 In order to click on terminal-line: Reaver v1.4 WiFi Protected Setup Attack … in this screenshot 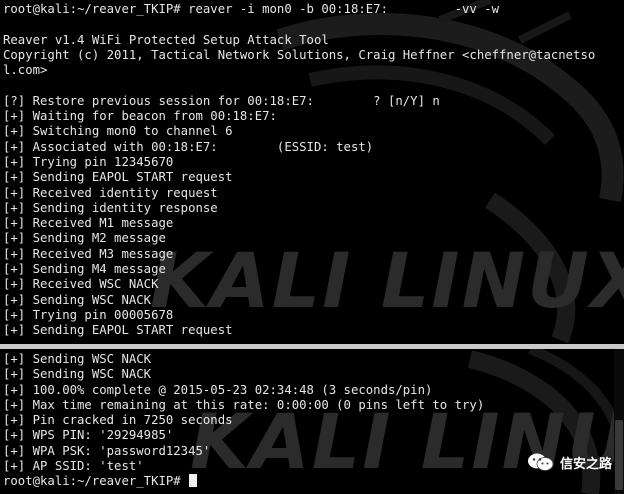, I will do `click(166, 39)`.